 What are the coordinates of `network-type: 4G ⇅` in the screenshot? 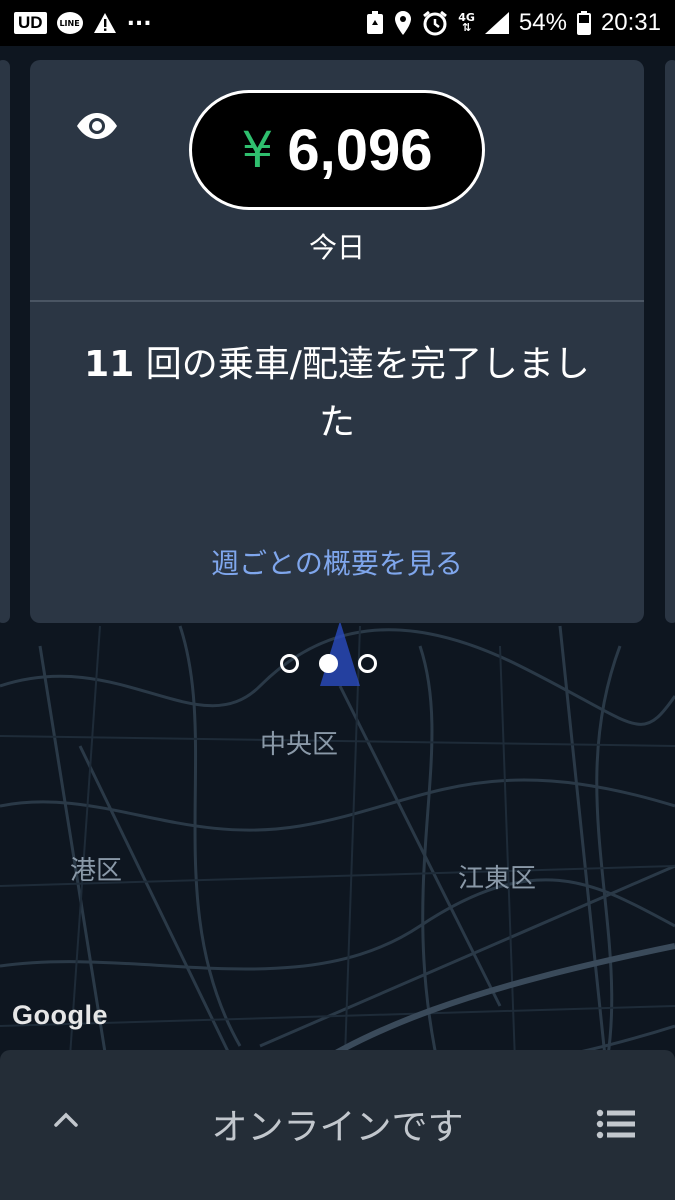 It's located at (466, 22).